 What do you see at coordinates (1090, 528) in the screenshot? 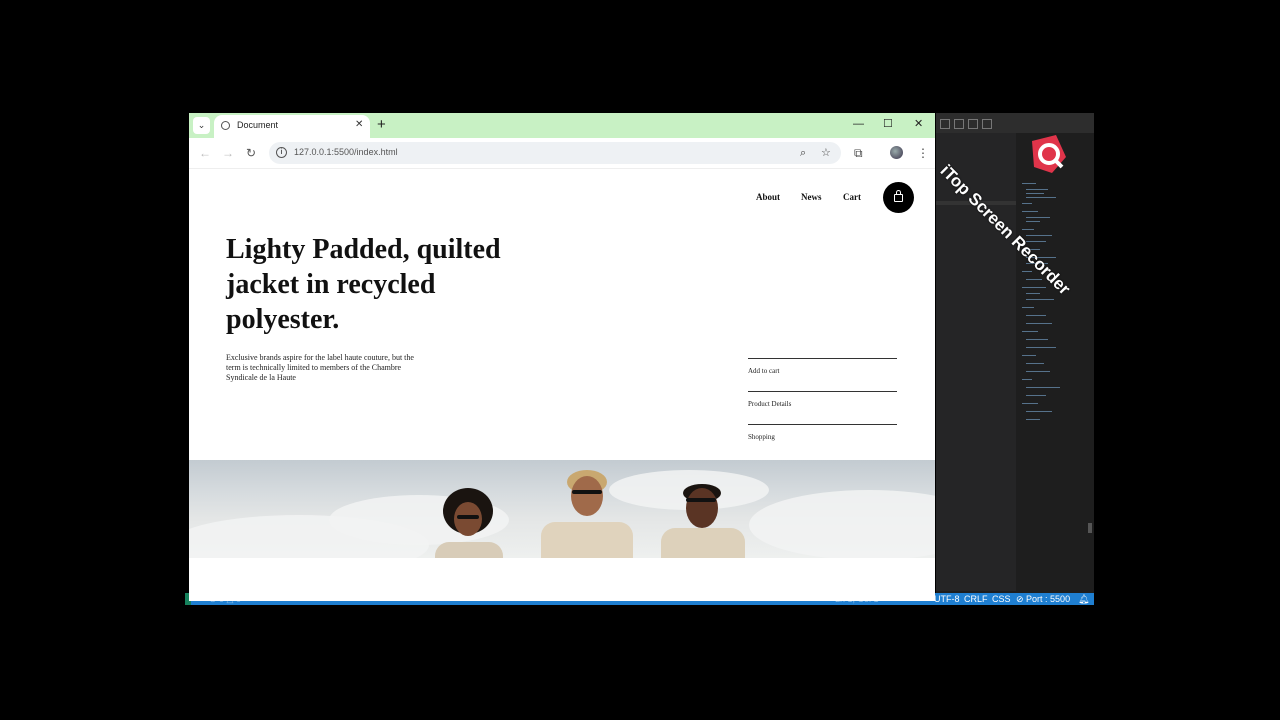
I see `editor-scrollbar` at bounding box center [1090, 528].